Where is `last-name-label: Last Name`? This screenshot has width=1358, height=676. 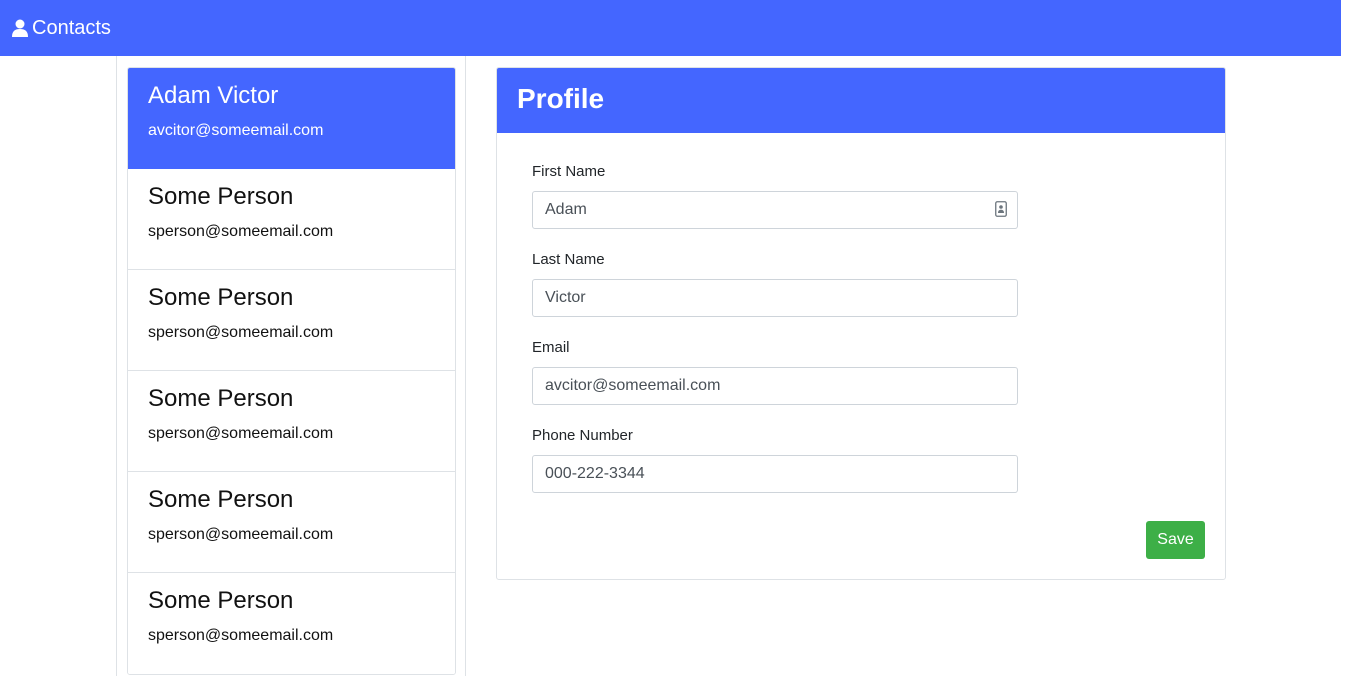 last-name-label: Last Name is located at coordinates (568, 259).